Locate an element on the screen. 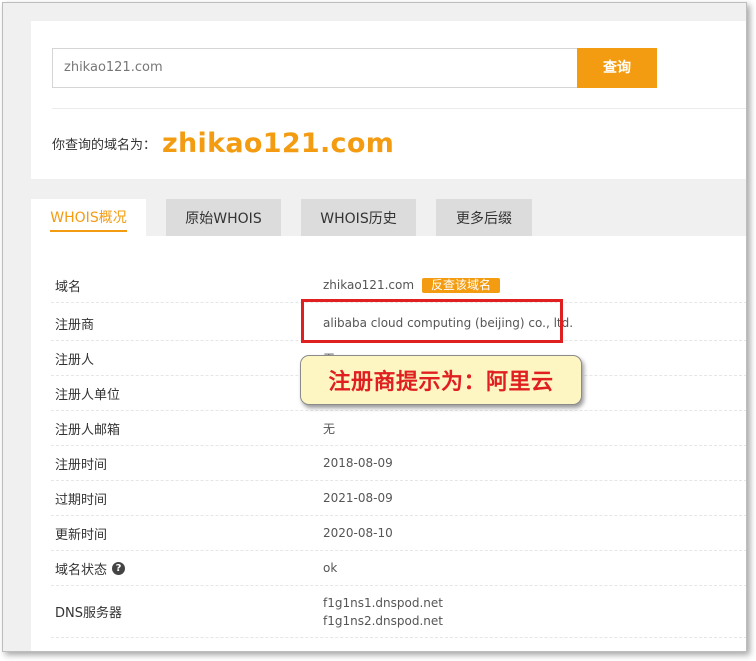 This screenshot has width=756, height=661. registration-date-value: 2018-08-09 is located at coordinates (358, 463).